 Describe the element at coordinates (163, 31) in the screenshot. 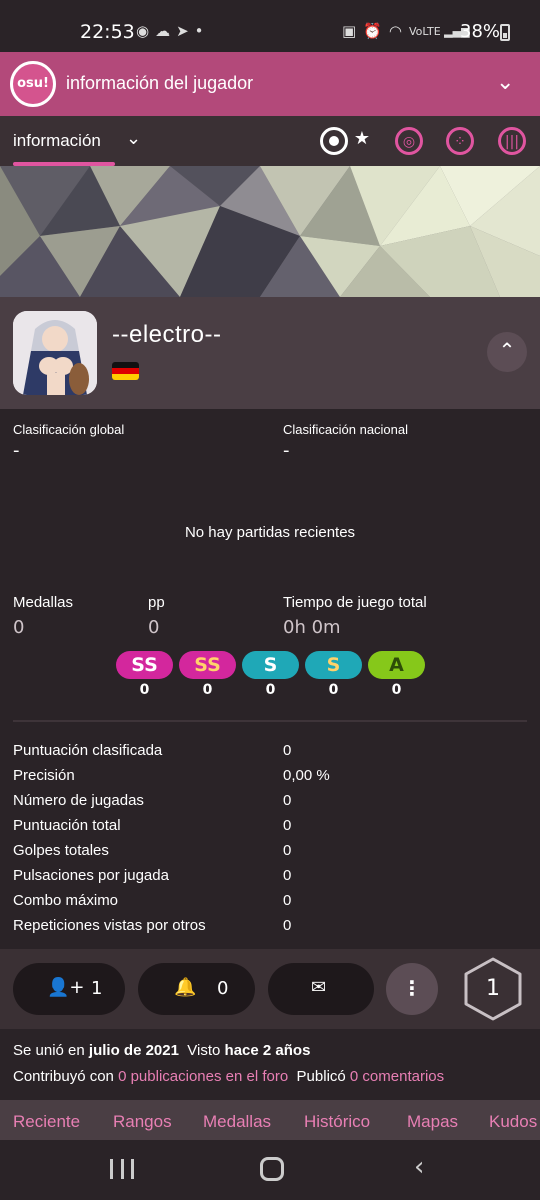

I see `cloud-icon: ☁` at that location.